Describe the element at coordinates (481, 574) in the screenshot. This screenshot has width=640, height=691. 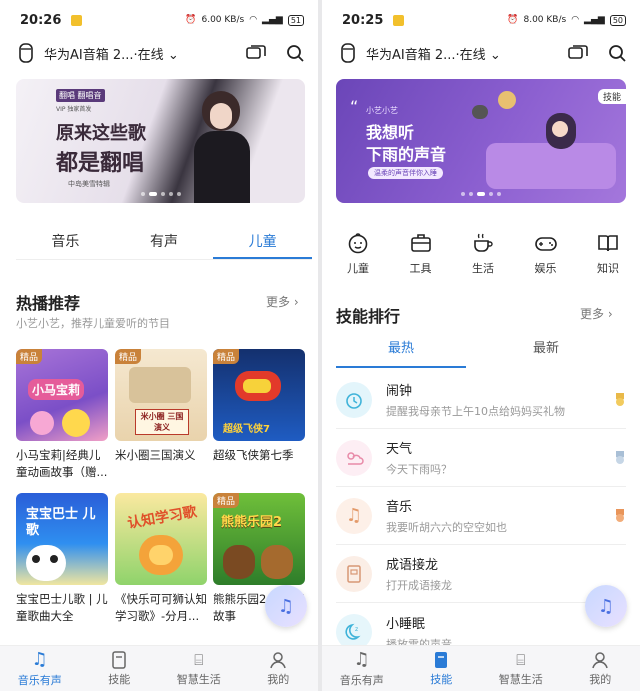
I see `skill-row-idiom: 成语接龙打开成语接龙` at that location.